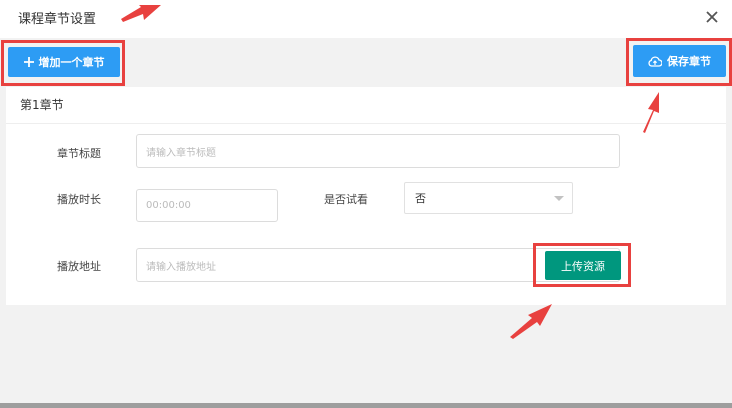  I want to click on trial-select: 否, so click(488, 198).